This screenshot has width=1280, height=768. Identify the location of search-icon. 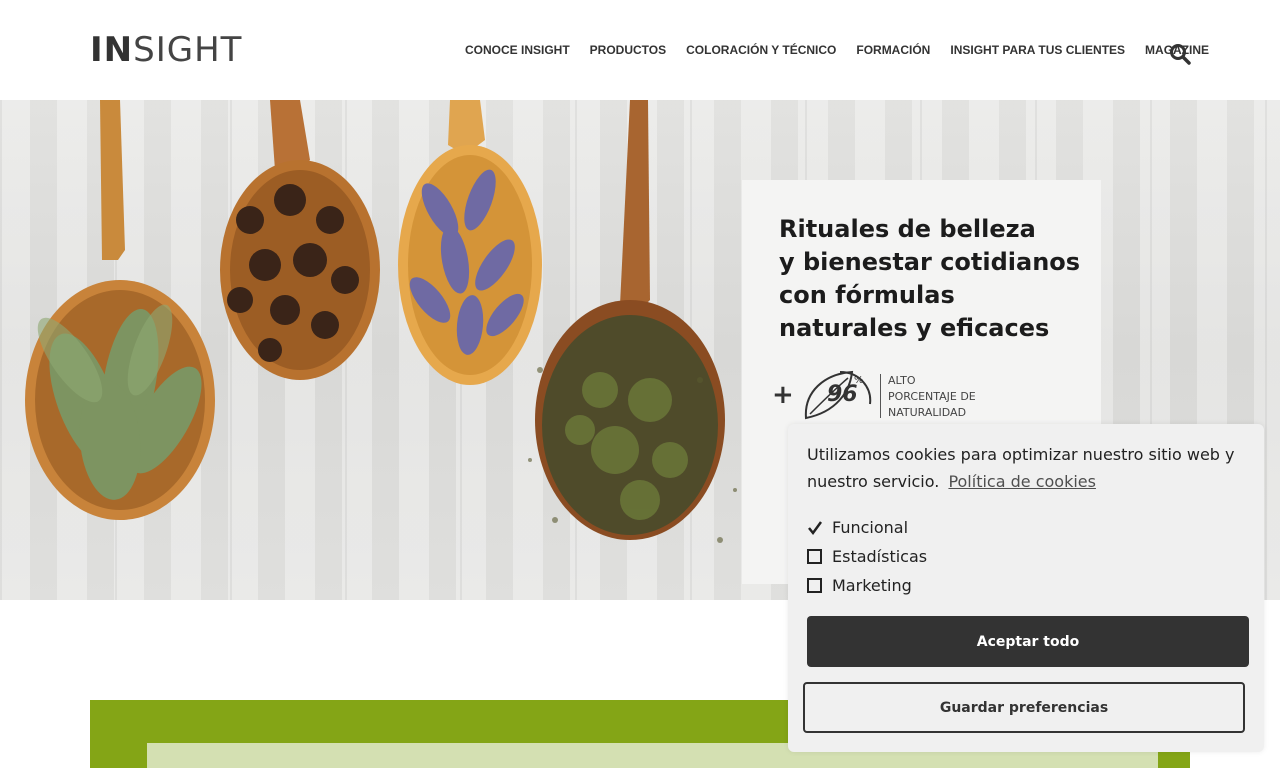
(1180, 54).